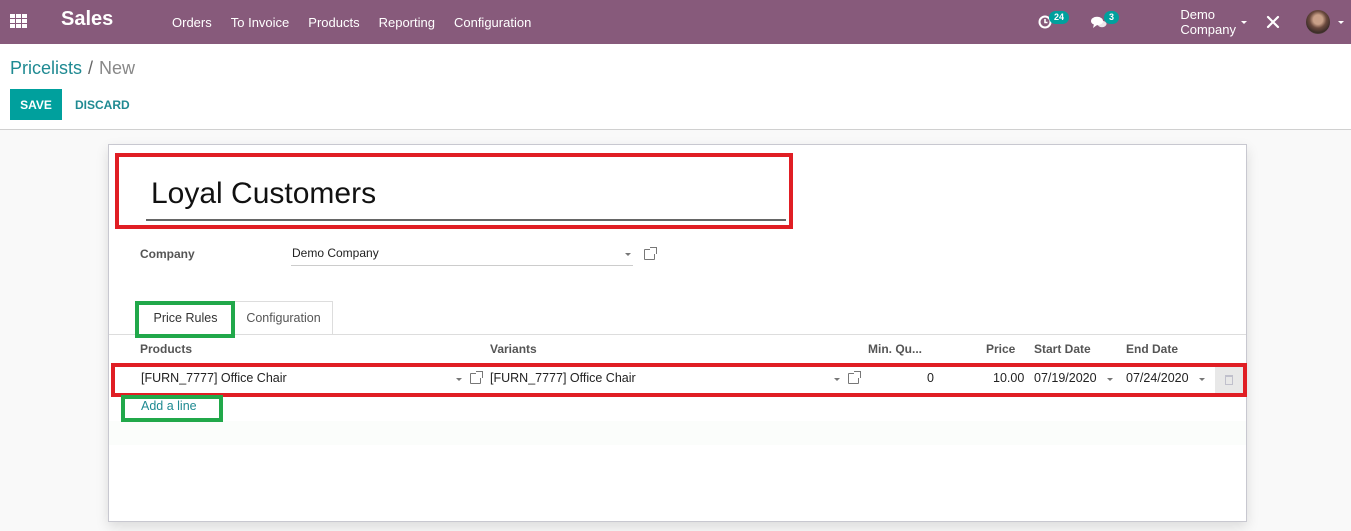 Image resolution: width=1351 pixels, height=531 pixels. I want to click on menu-products: Products, so click(333, 22).